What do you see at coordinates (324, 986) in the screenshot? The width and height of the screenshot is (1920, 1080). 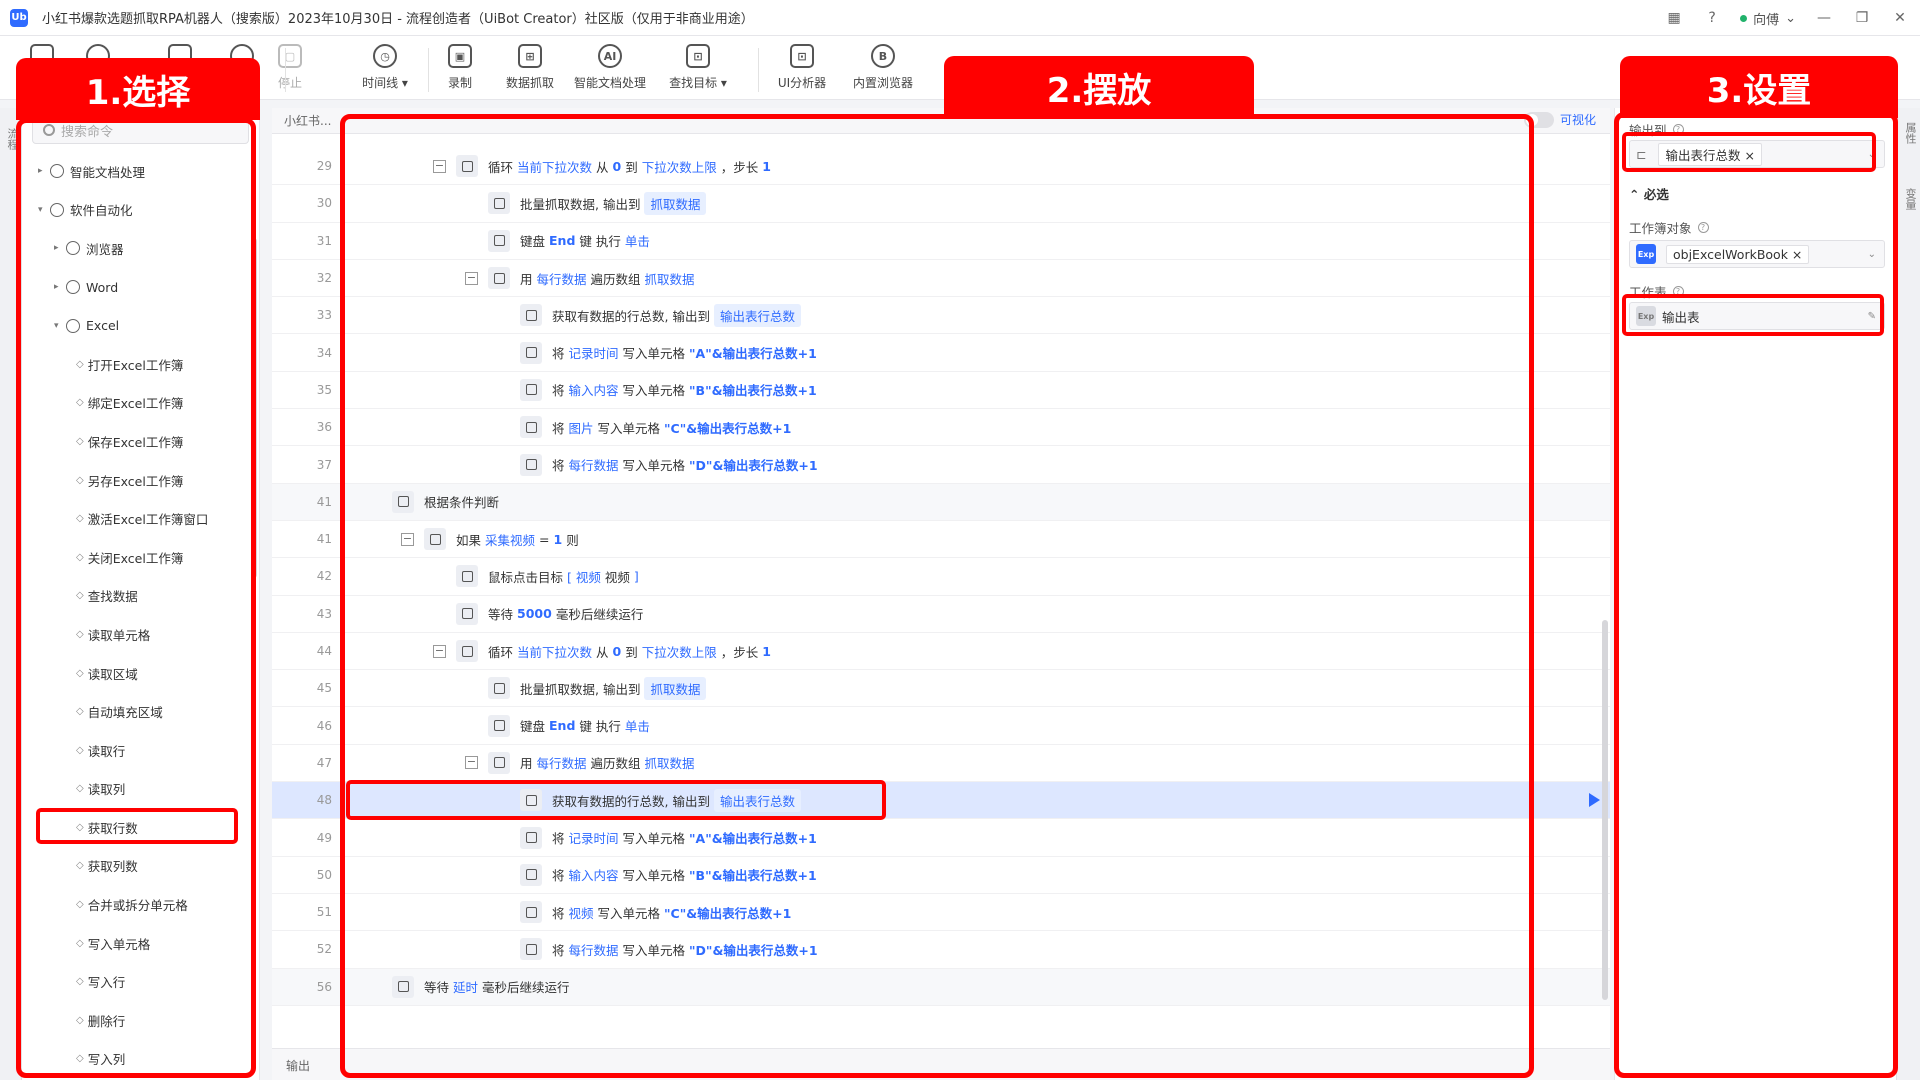 I see `line-number: 56` at bounding box center [324, 986].